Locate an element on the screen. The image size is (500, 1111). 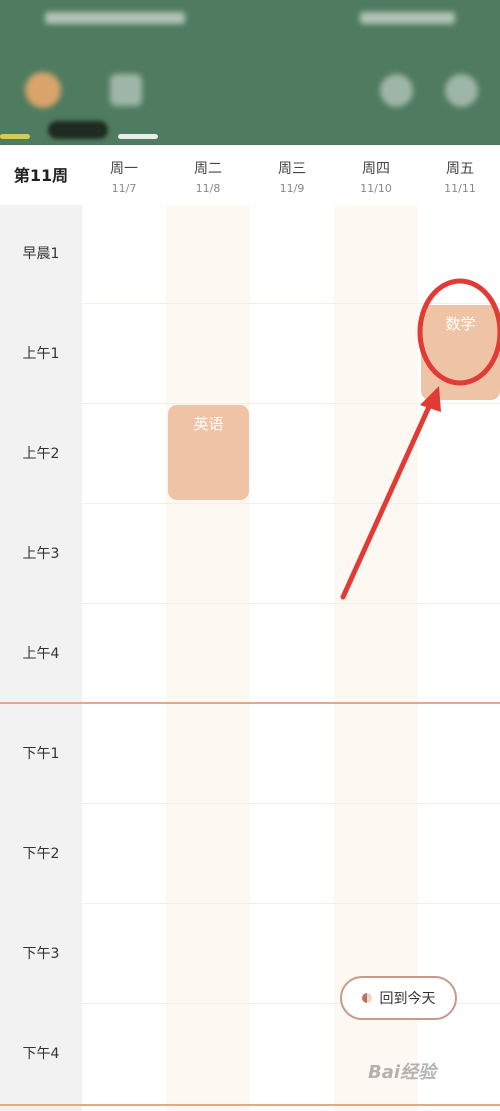
column-tint-tue is located at coordinates (208, 658).